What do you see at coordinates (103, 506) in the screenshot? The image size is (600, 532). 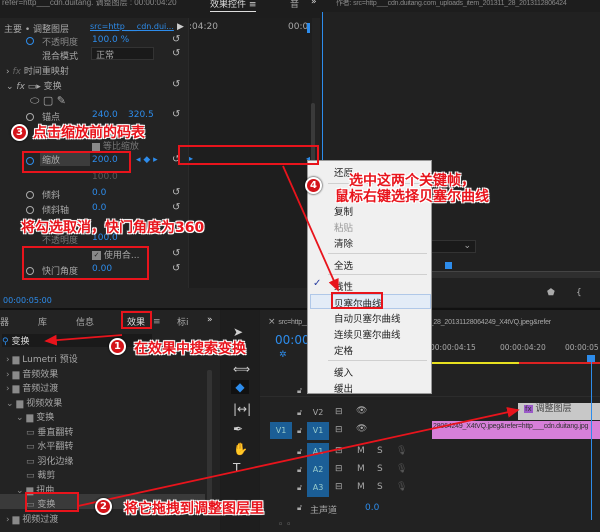 I see `step-badge: 2` at bounding box center [103, 506].